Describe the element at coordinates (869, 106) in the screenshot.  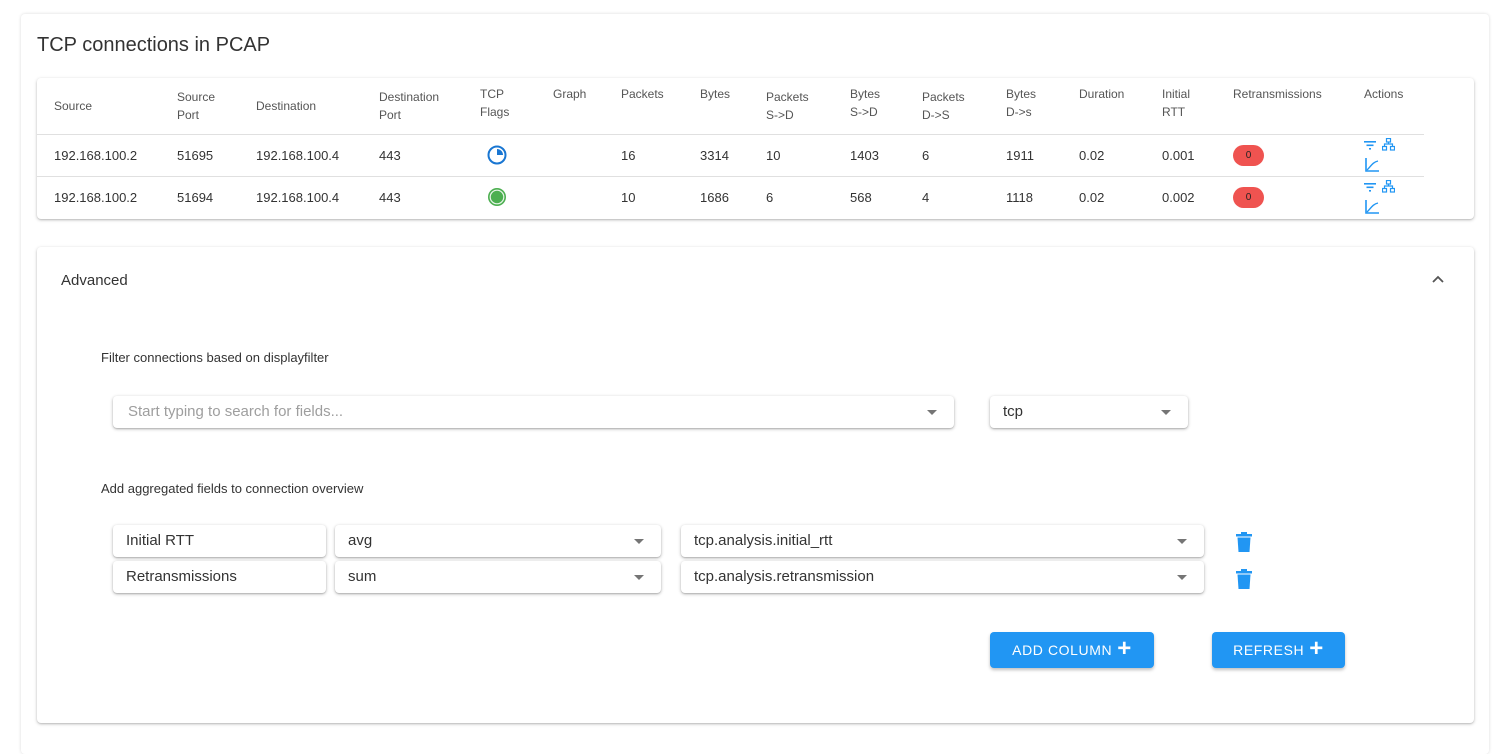
I see `col-bytes-sd: Bytes S->D` at that location.